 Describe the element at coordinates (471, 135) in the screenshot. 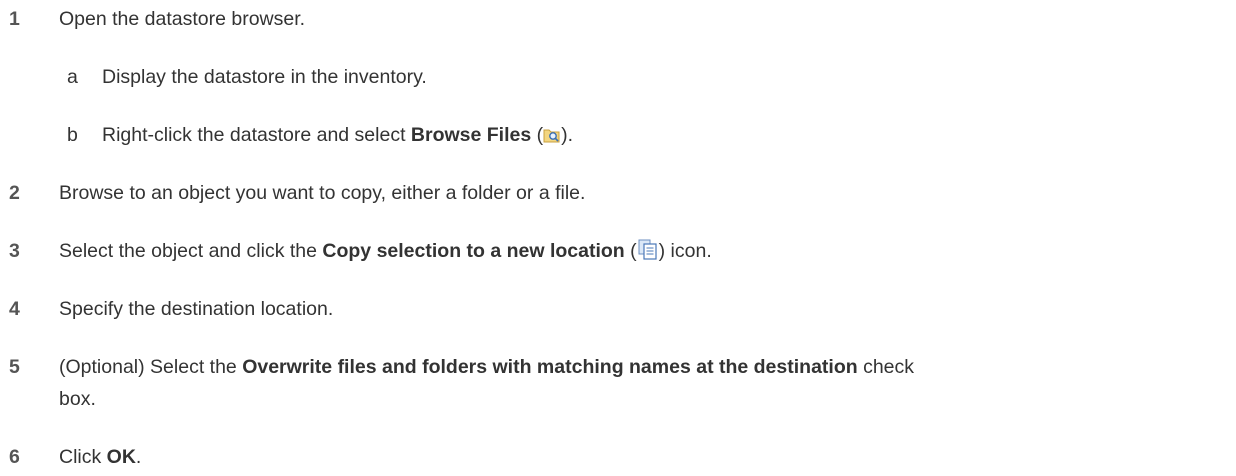

I see `ui-term-browse-files: Browse Files` at that location.